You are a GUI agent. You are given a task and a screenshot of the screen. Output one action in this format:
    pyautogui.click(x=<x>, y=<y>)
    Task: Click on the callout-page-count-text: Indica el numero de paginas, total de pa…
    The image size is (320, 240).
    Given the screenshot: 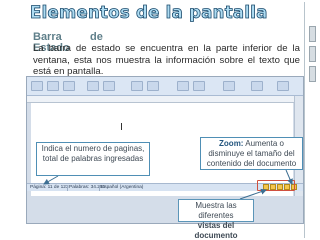 What is the action you would take?
    pyautogui.click(x=93, y=153)
    